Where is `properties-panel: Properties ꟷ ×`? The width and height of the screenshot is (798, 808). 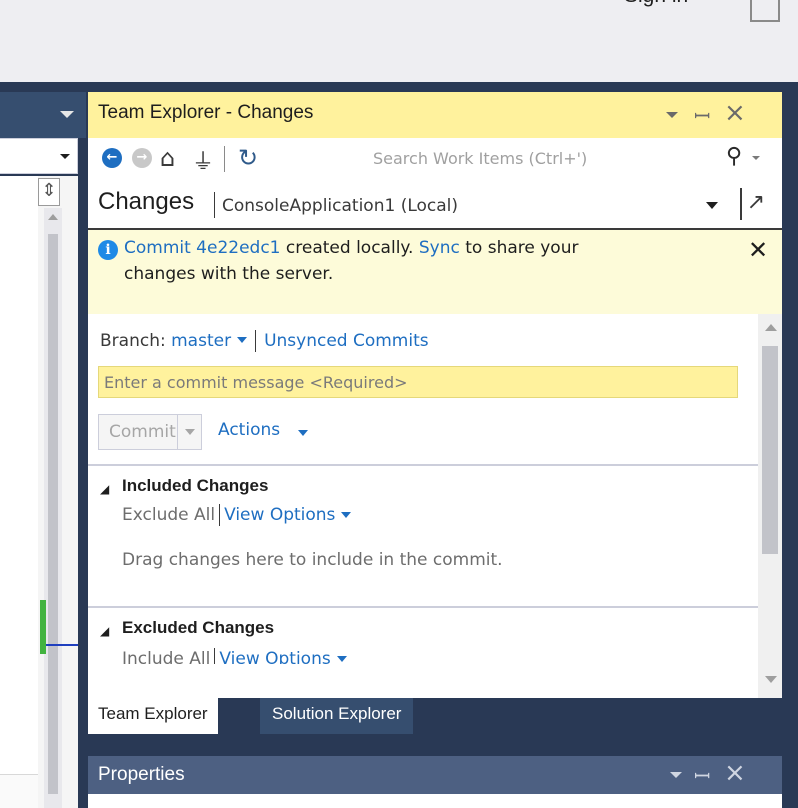 properties-panel: Properties ꟷ × is located at coordinates (435, 782).